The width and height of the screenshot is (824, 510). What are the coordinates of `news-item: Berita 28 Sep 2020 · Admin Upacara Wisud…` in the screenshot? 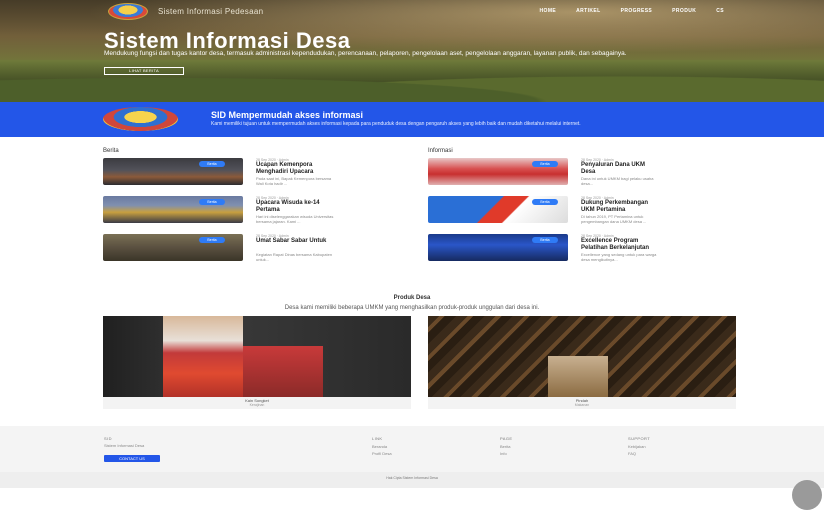 It's located at (218, 211).